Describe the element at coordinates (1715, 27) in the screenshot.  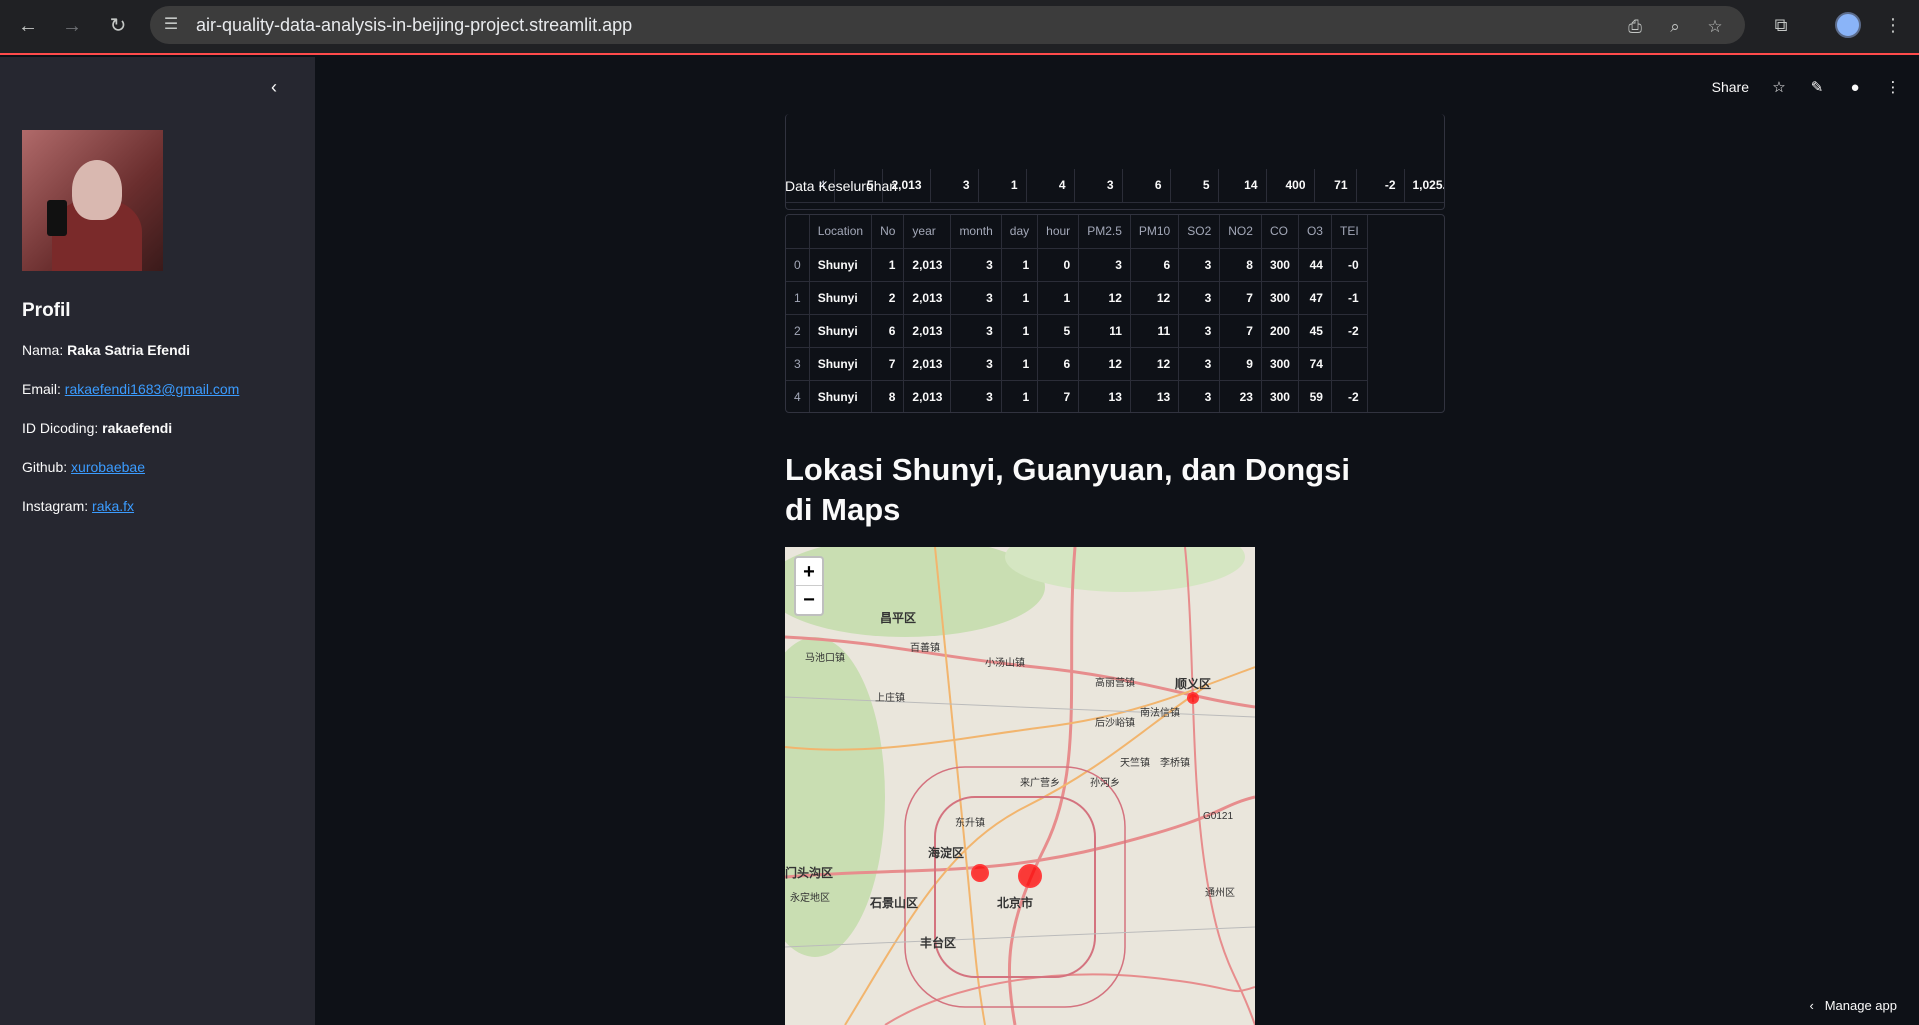
I see `bookmark-star-icon: ☆` at that location.